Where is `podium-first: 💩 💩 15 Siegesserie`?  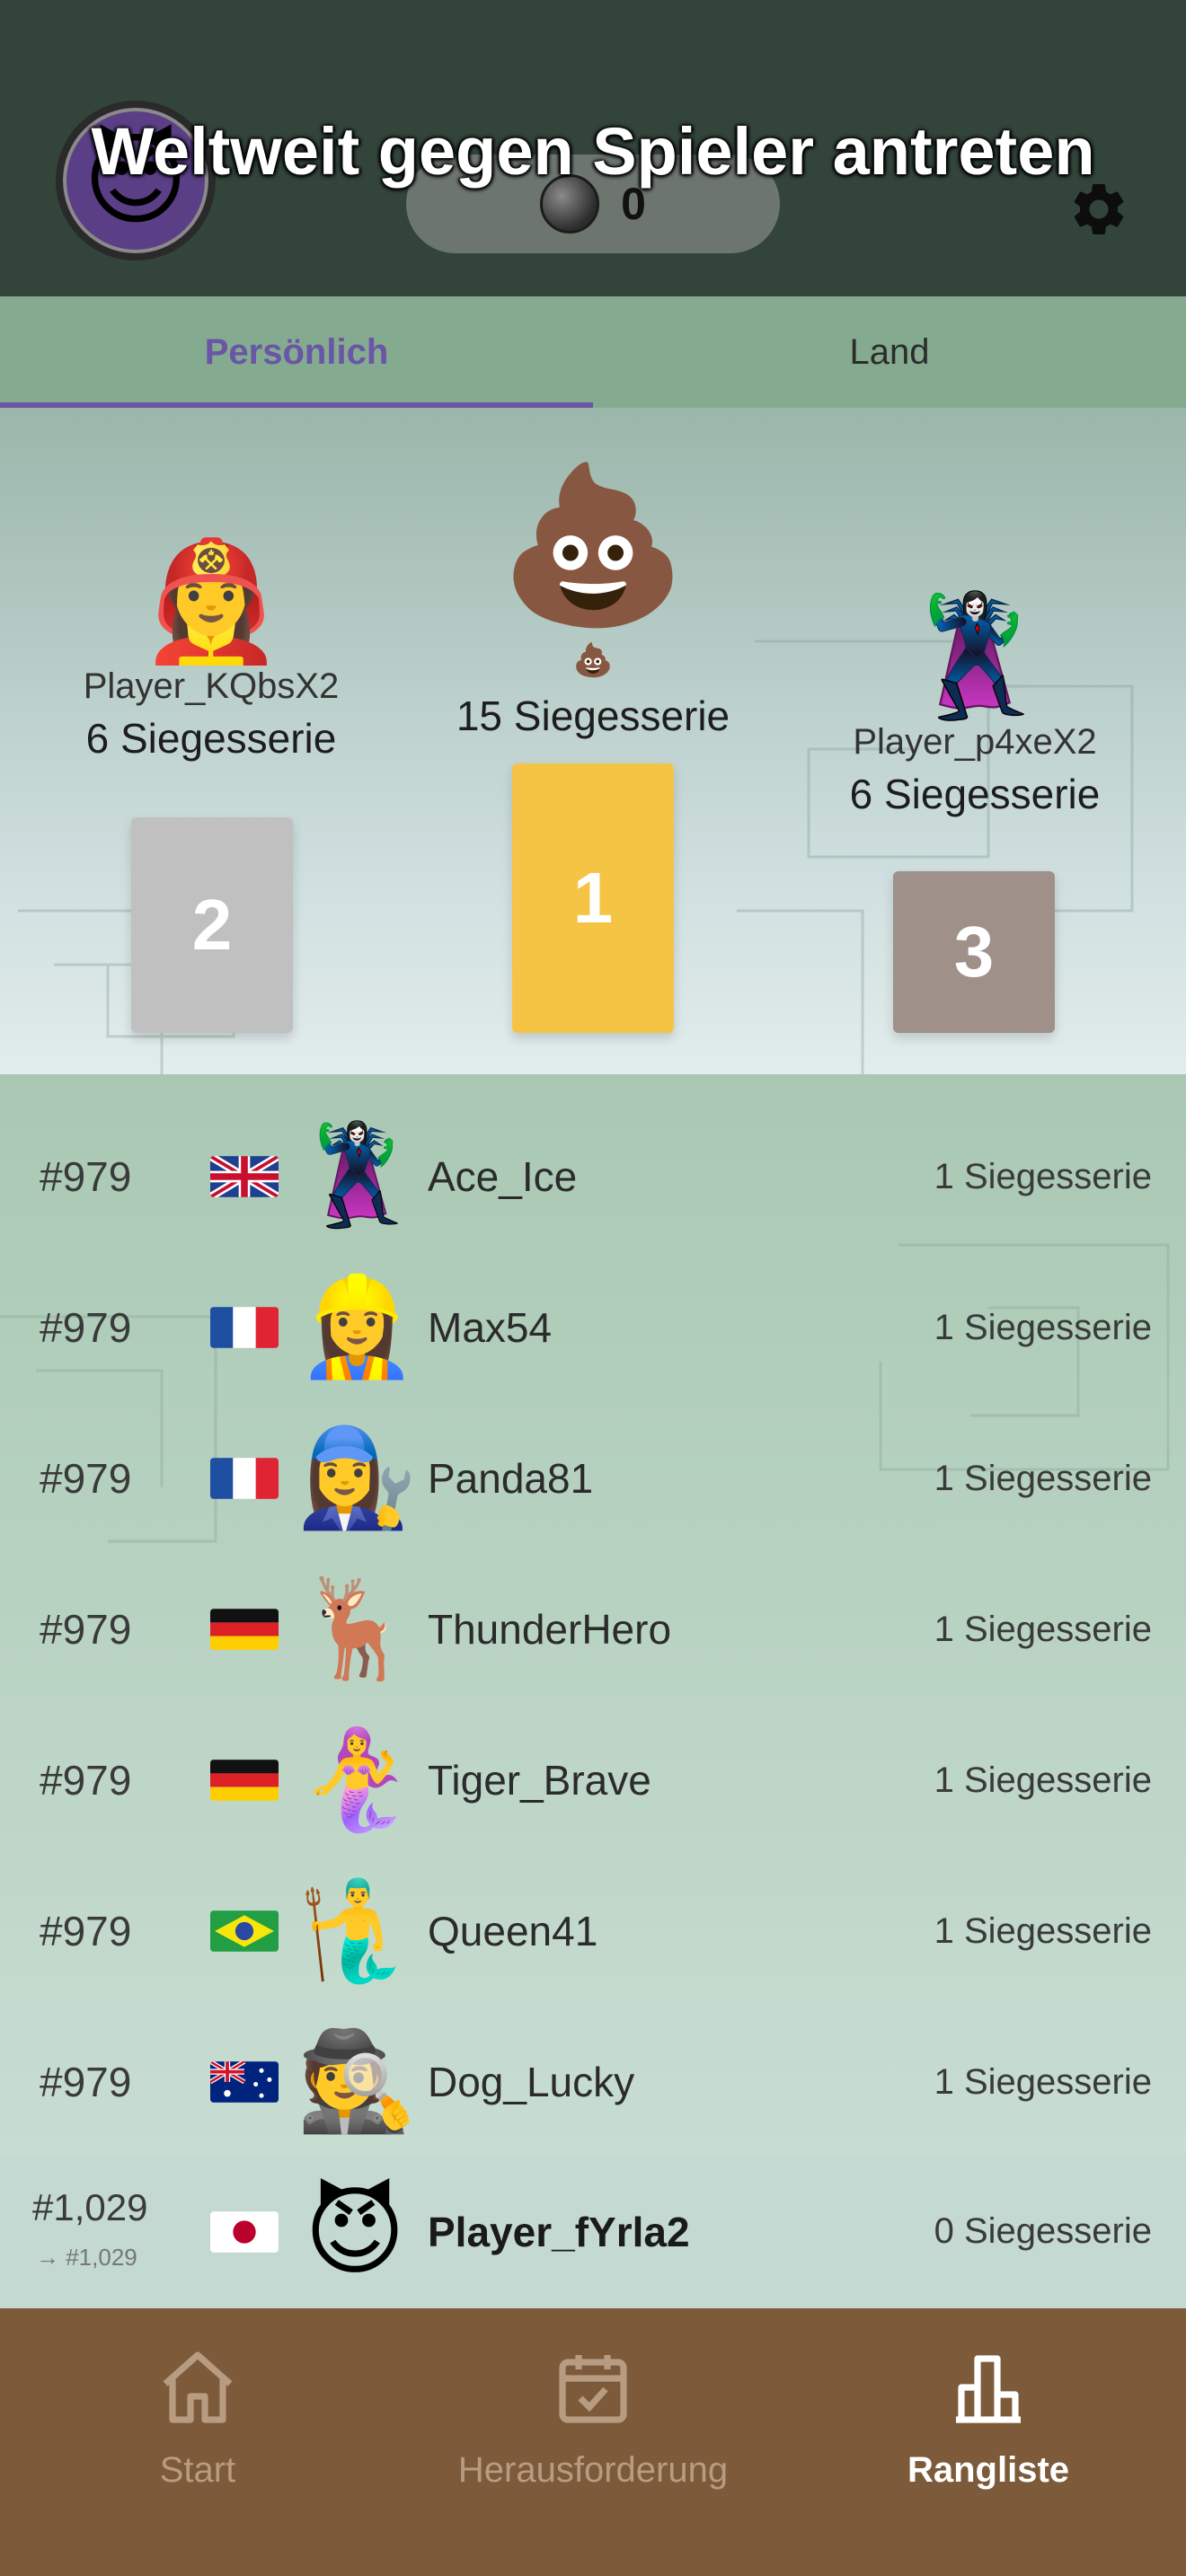
podium-first: 💩 💩 15 Siegesserie is located at coordinates (593, 604).